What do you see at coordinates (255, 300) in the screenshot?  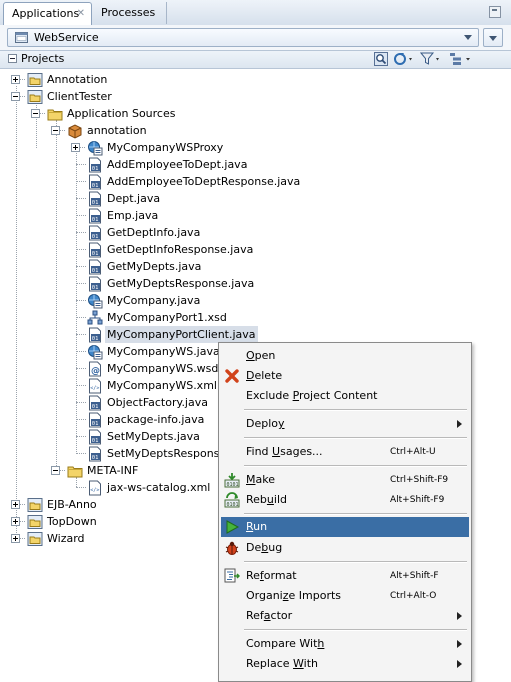 I see `tree-node-mycompany: MyCompany.java` at bounding box center [255, 300].